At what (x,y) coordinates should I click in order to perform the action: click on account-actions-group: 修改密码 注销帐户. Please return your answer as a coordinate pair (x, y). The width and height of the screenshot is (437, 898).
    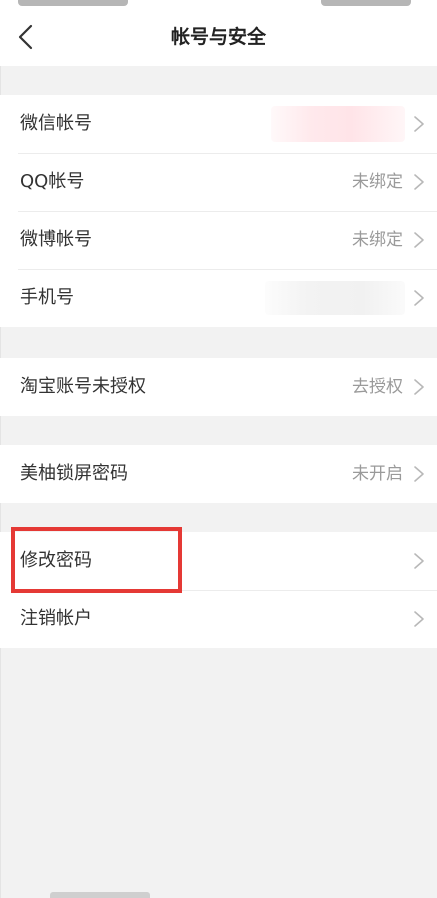
    Looking at the image, I should click on (218, 590).